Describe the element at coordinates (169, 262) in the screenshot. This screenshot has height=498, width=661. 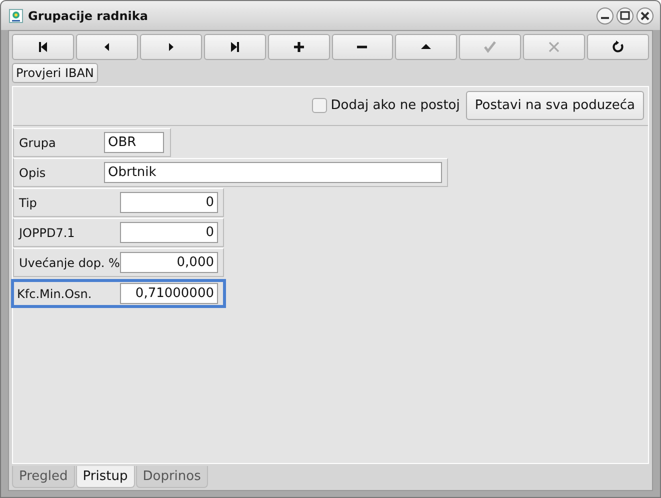
I see `input-field: 0,000` at that location.